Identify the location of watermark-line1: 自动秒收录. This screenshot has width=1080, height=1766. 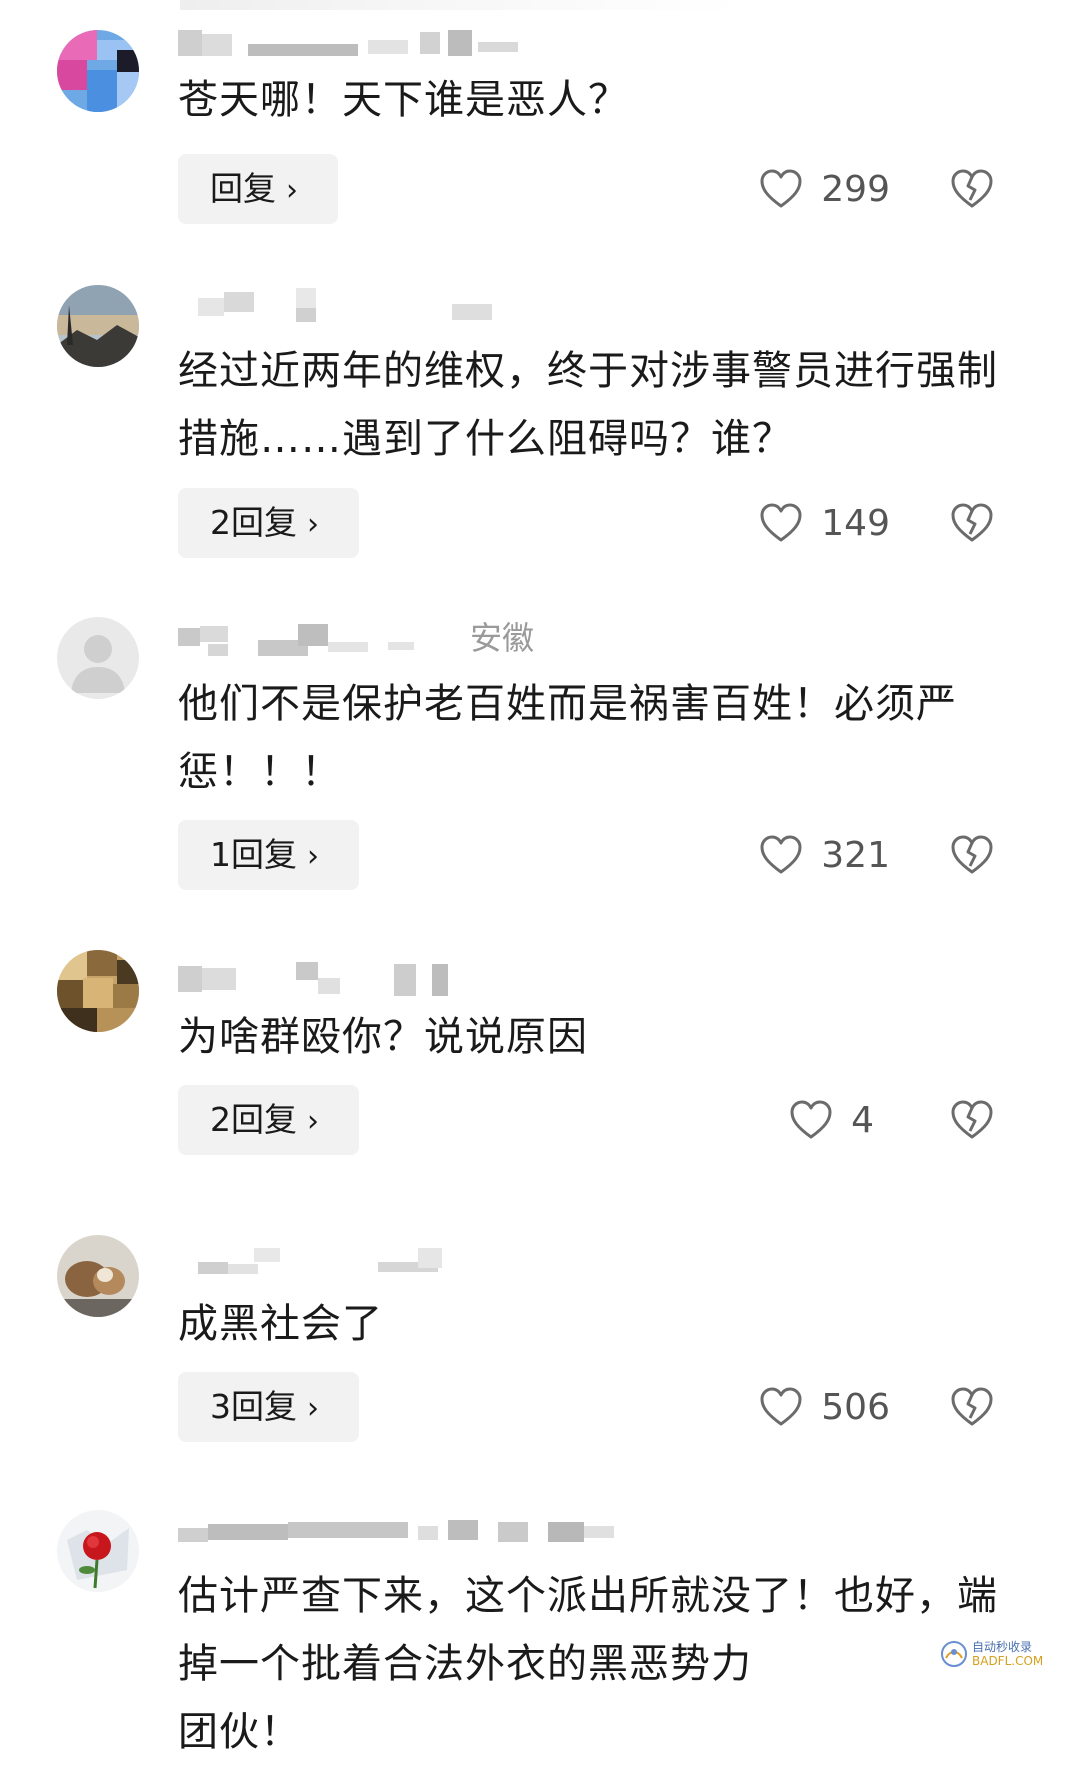
(1002, 1647).